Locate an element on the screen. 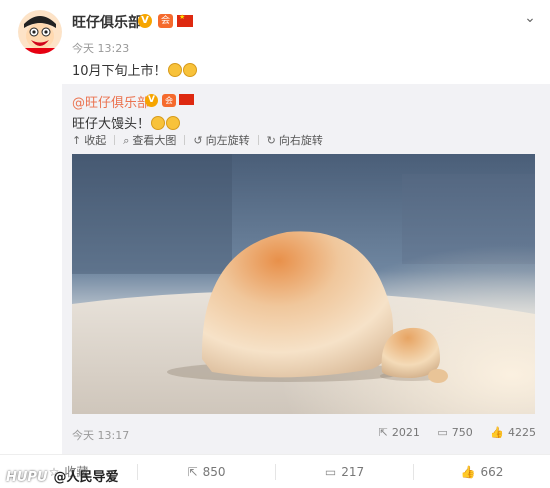  like-count-button: 👍 4225 is located at coordinates (513, 432).